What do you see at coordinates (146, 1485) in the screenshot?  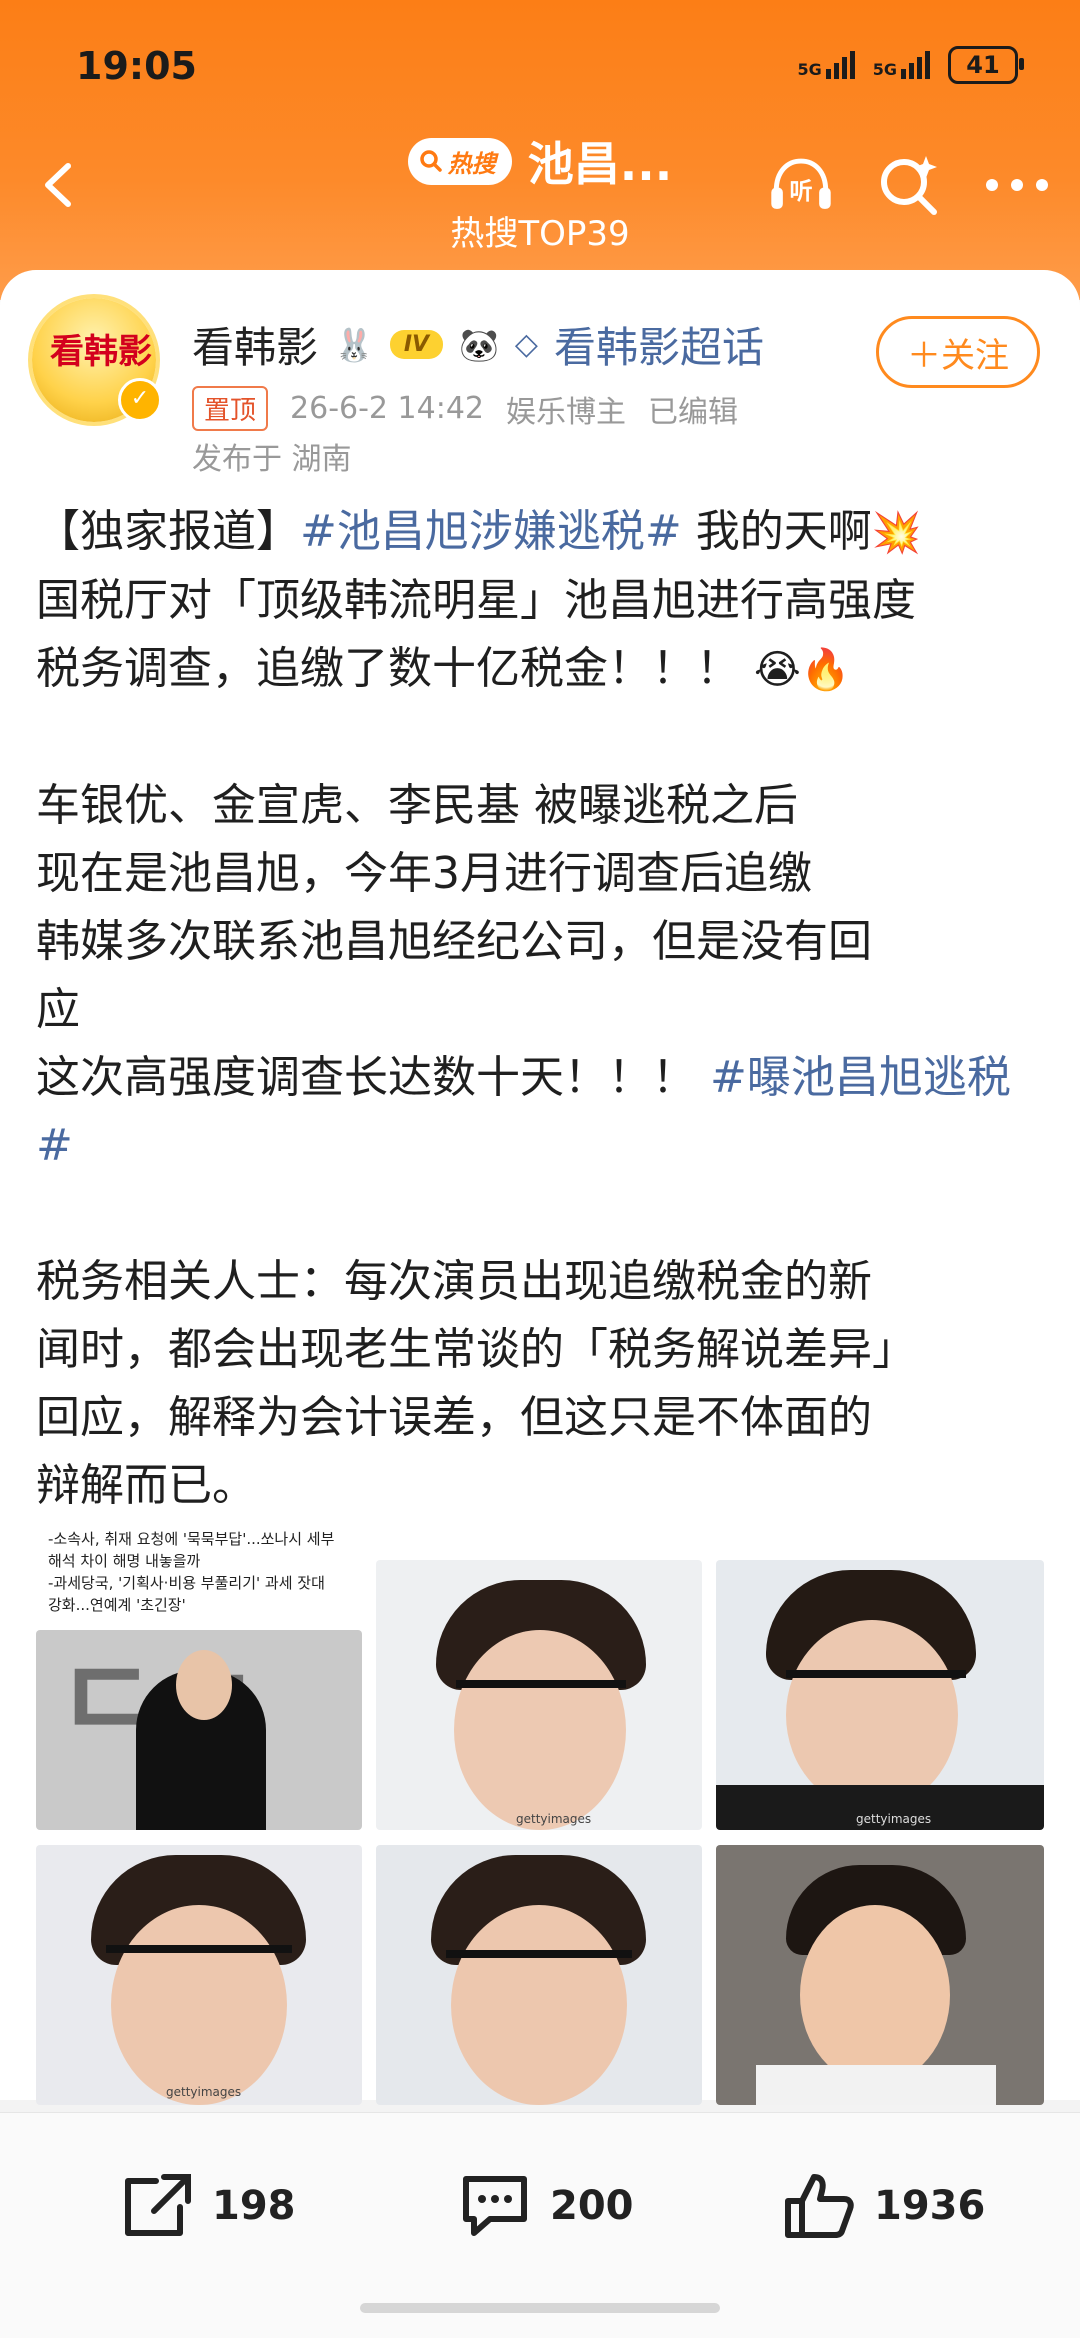 I see `body-line: 辩解而已。` at bounding box center [146, 1485].